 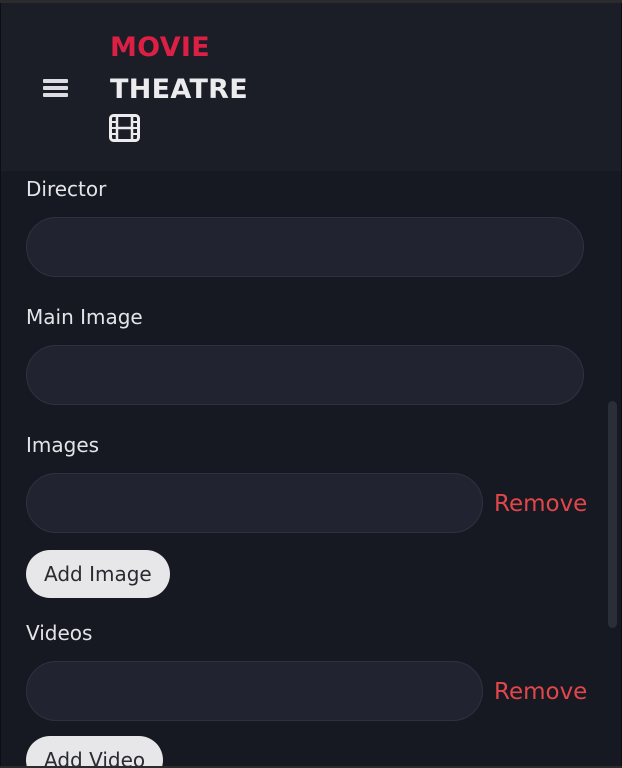 What do you see at coordinates (305, 375) in the screenshot?
I see `main-image-input` at bounding box center [305, 375].